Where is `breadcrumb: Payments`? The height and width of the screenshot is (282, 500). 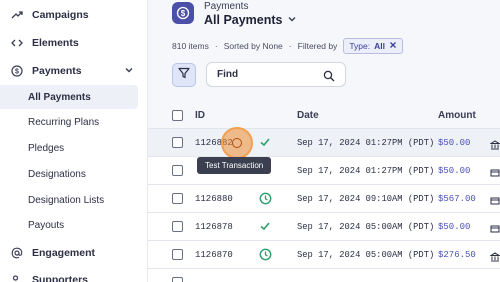 breadcrumb: Payments is located at coordinates (226, 6).